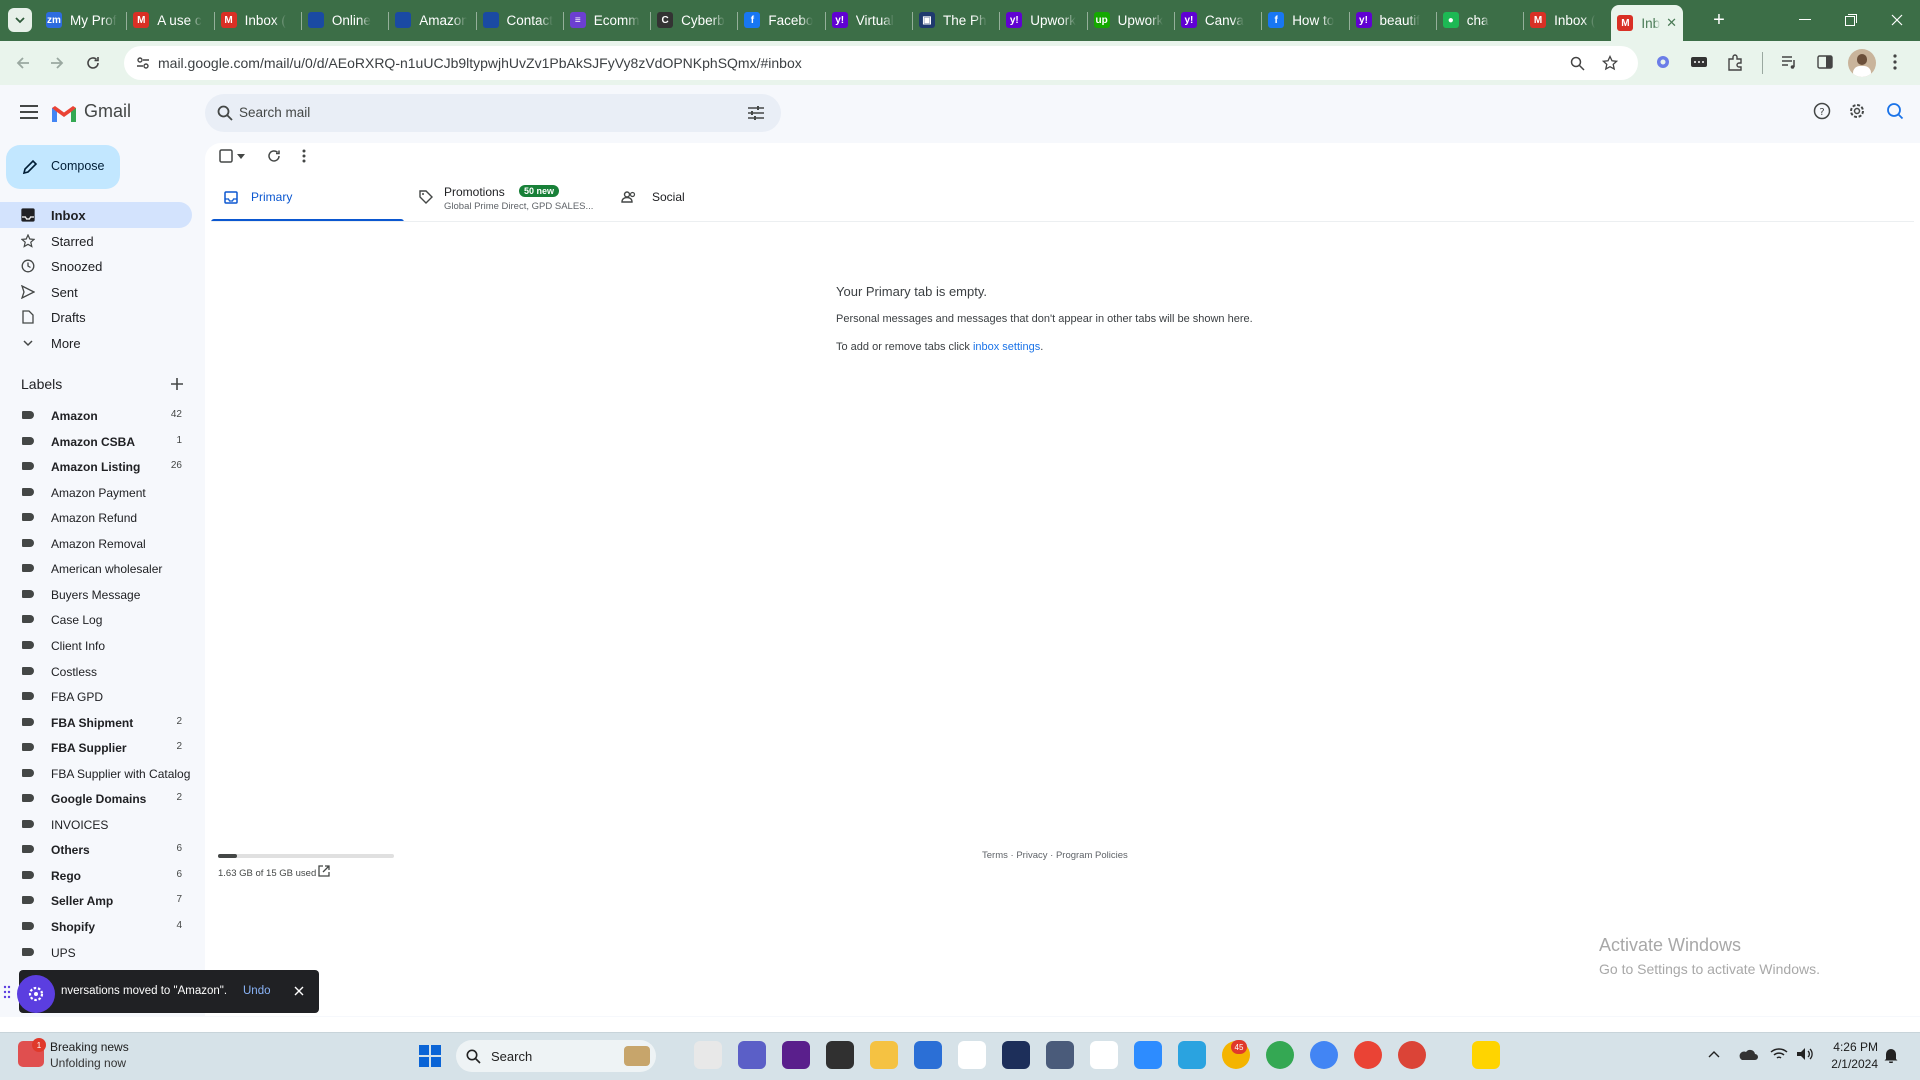  I want to click on menu-kebab-icon, so click(1895, 62).